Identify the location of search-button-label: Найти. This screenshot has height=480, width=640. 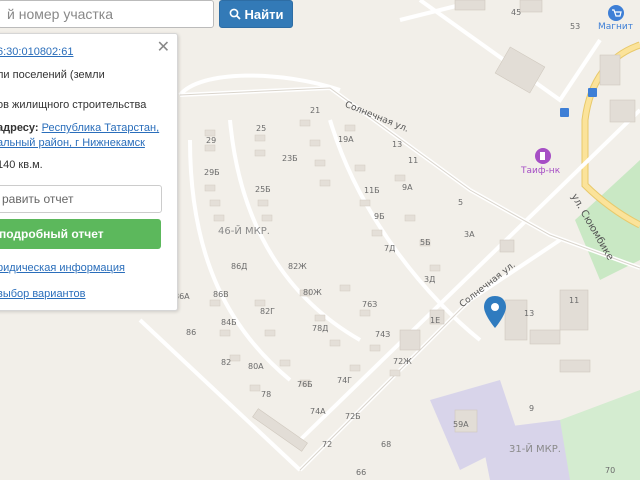
(264, 14).